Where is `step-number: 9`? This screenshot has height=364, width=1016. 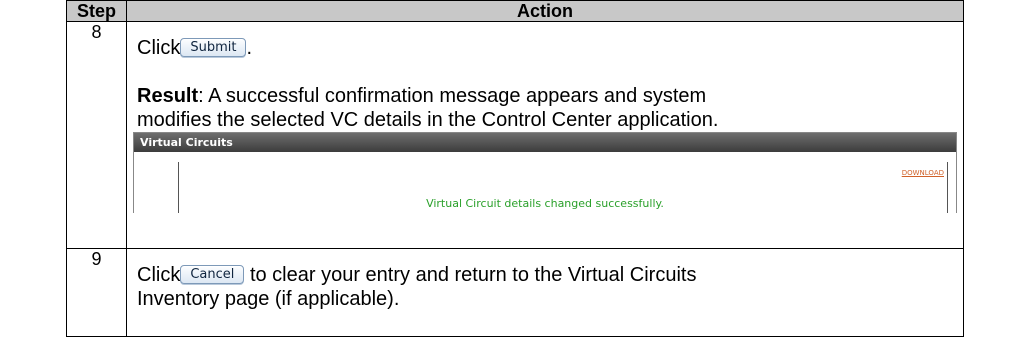
step-number: 9 is located at coordinates (96, 292).